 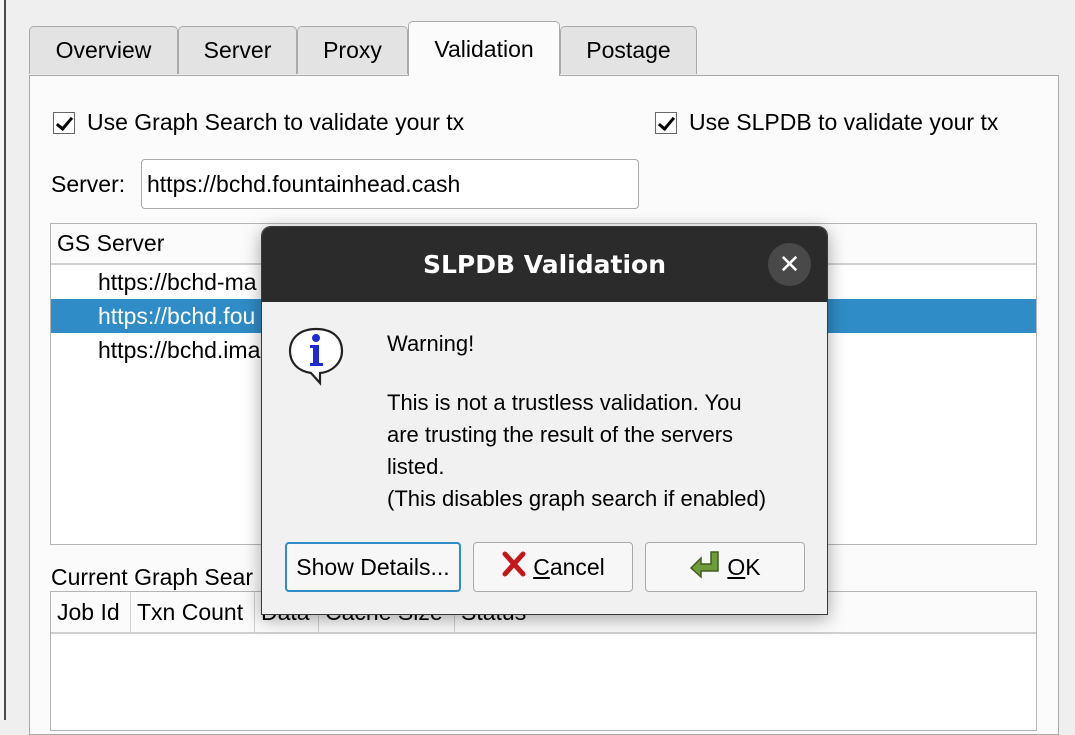 I want to click on dialog-body-line: listed., so click(x=416, y=466).